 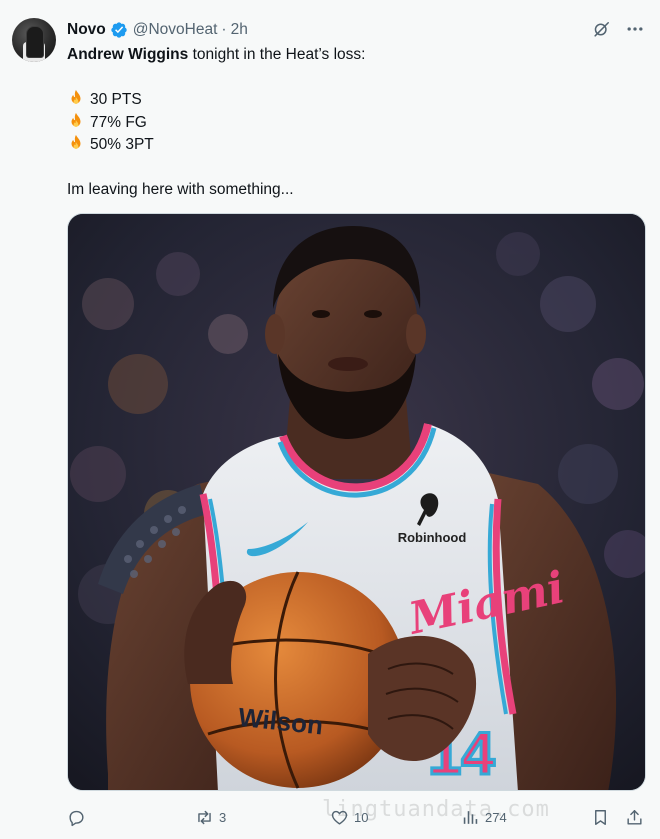 What do you see at coordinates (86, 30) in the screenshot?
I see `author-display-name: Novo` at bounding box center [86, 30].